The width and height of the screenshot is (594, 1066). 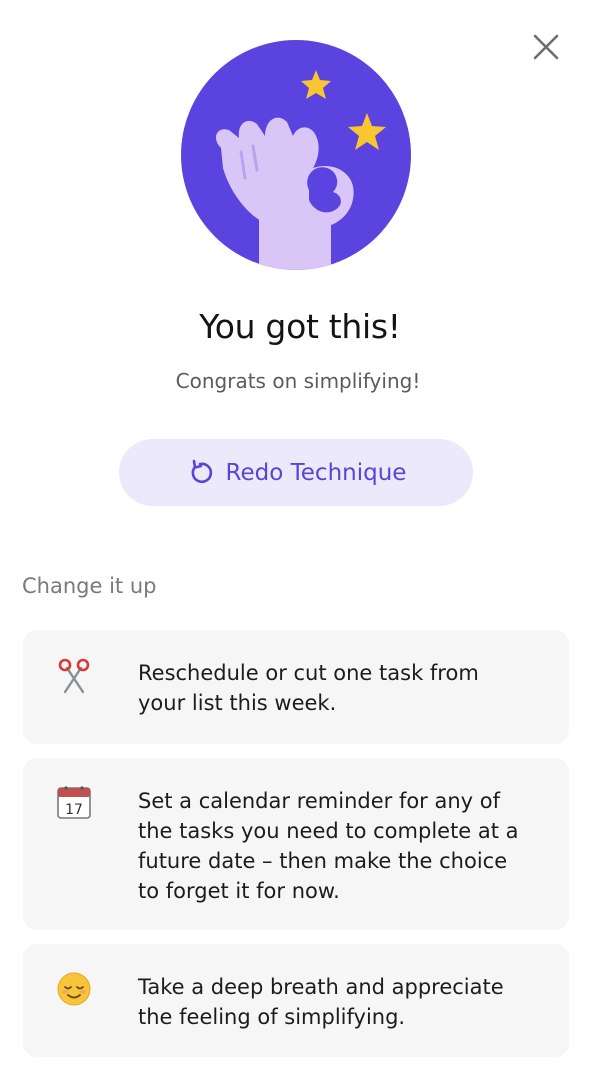 What do you see at coordinates (201, 471) in the screenshot?
I see `redo-icon` at bounding box center [201, 471].